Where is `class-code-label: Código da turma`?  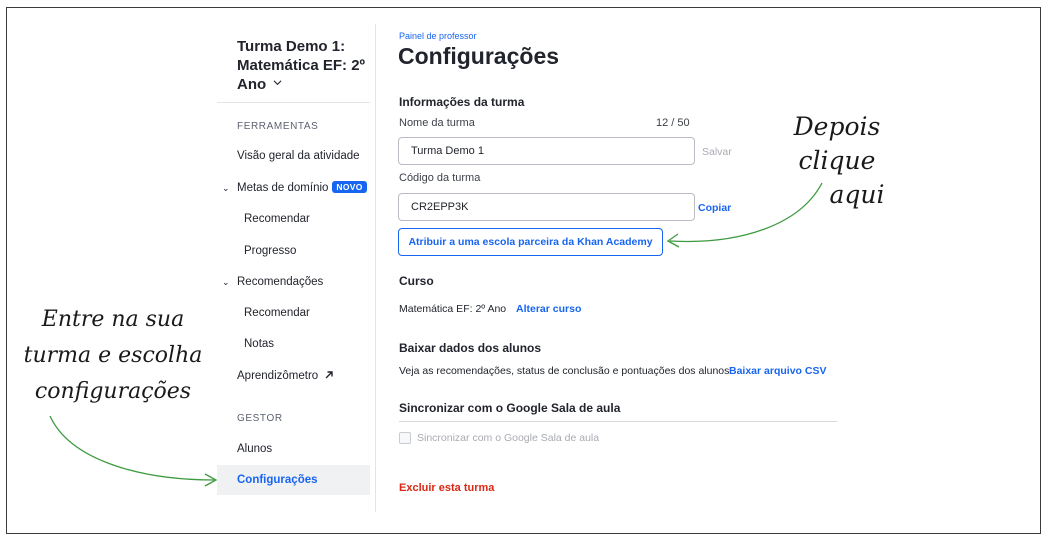 class-code-label: Código da turma is located at coordinates (440, 178).